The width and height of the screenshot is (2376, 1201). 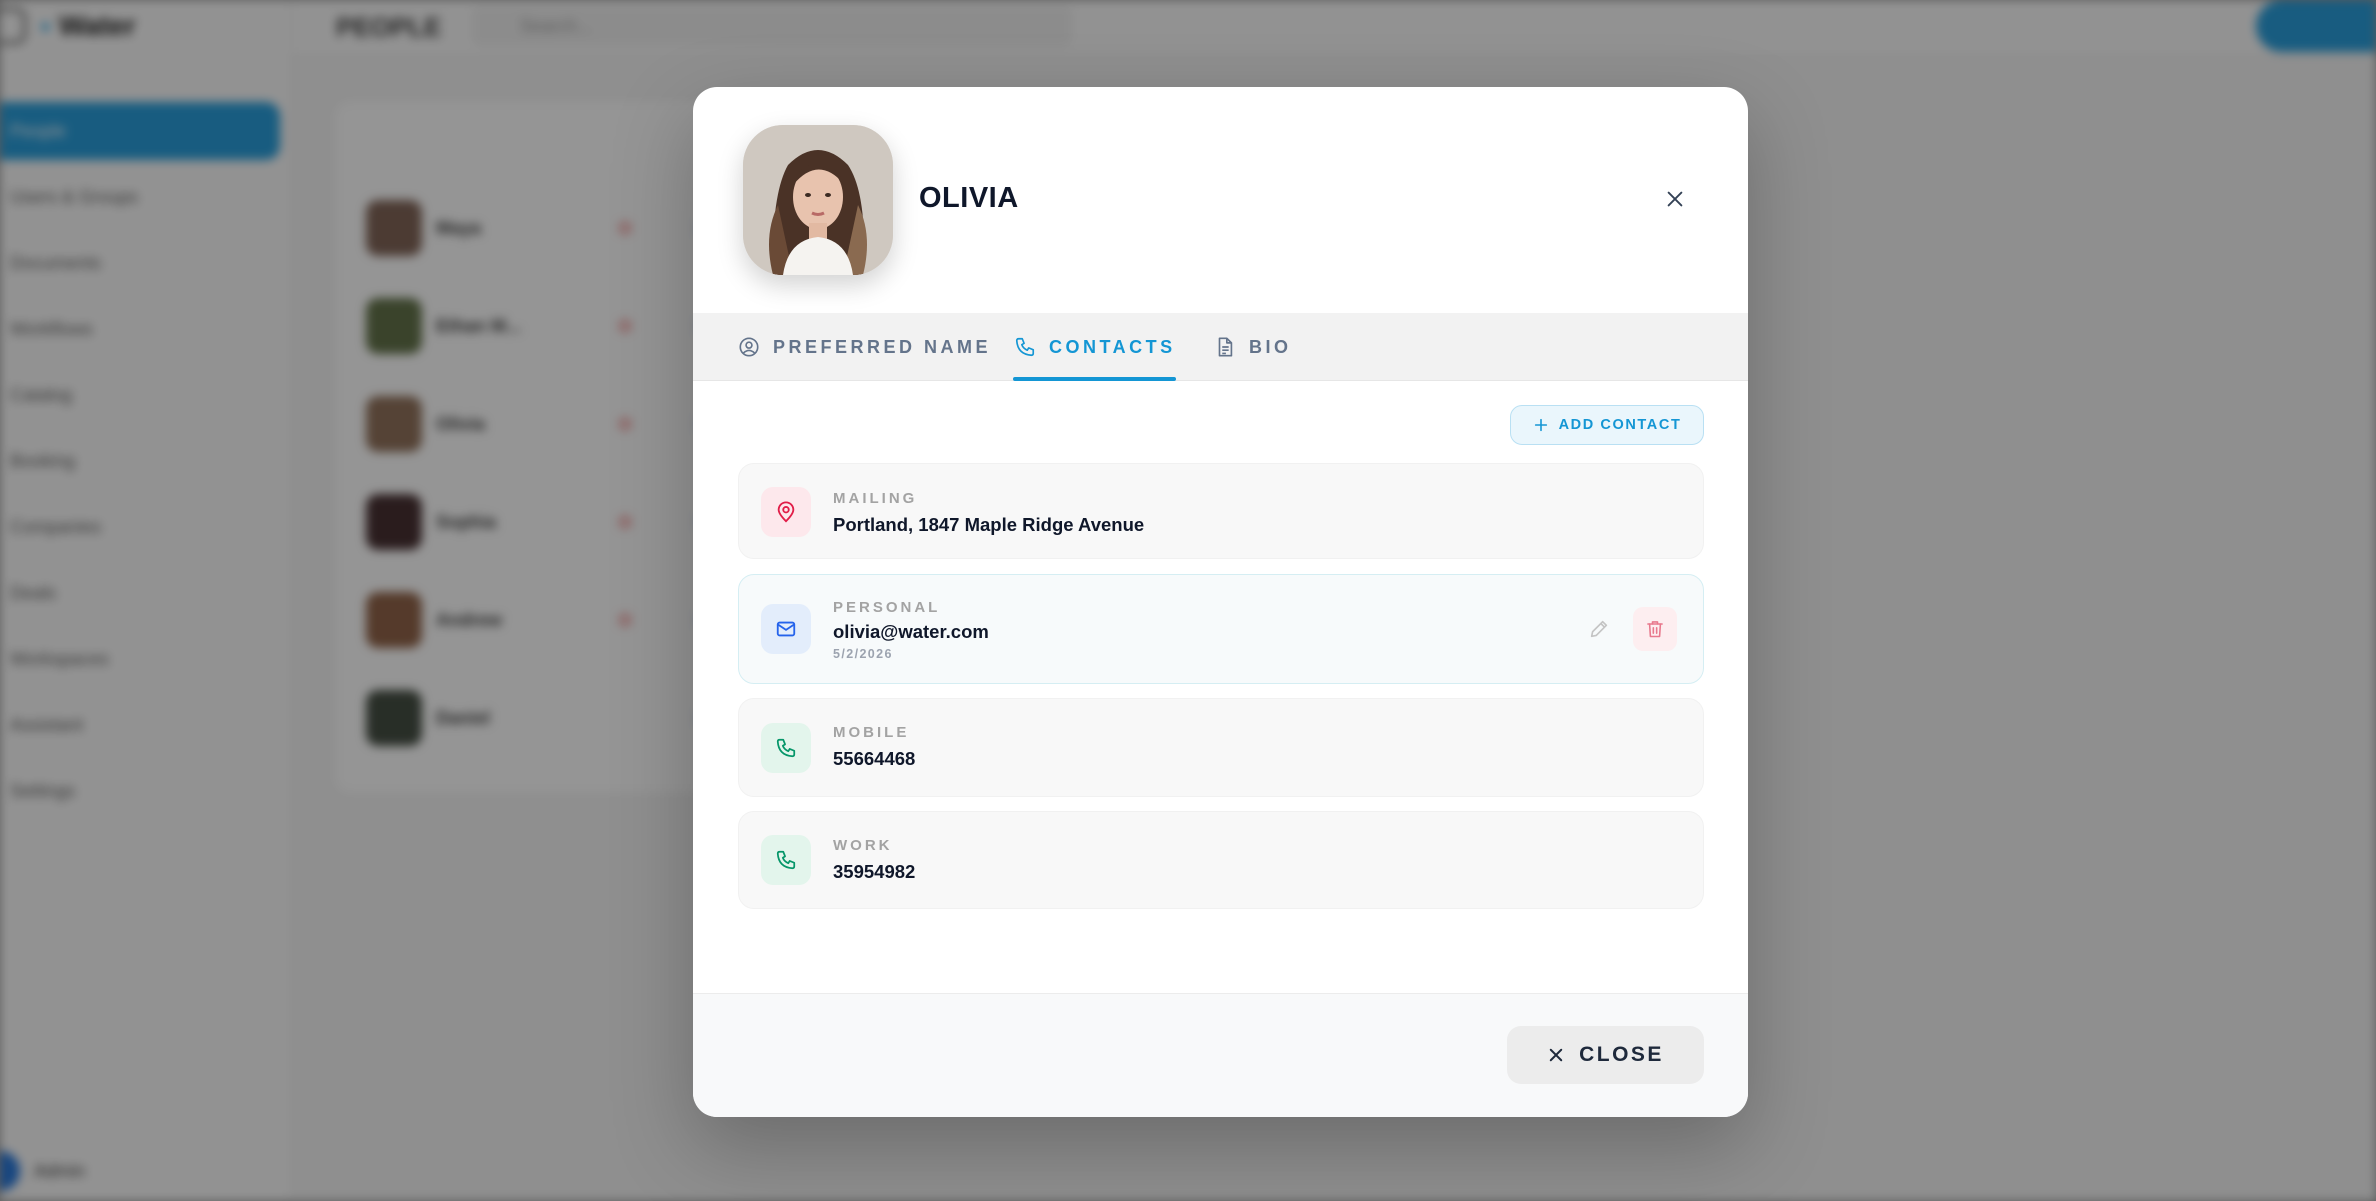 I want to click on contact-value: olivia@water.com, so click(x=911, y=631).